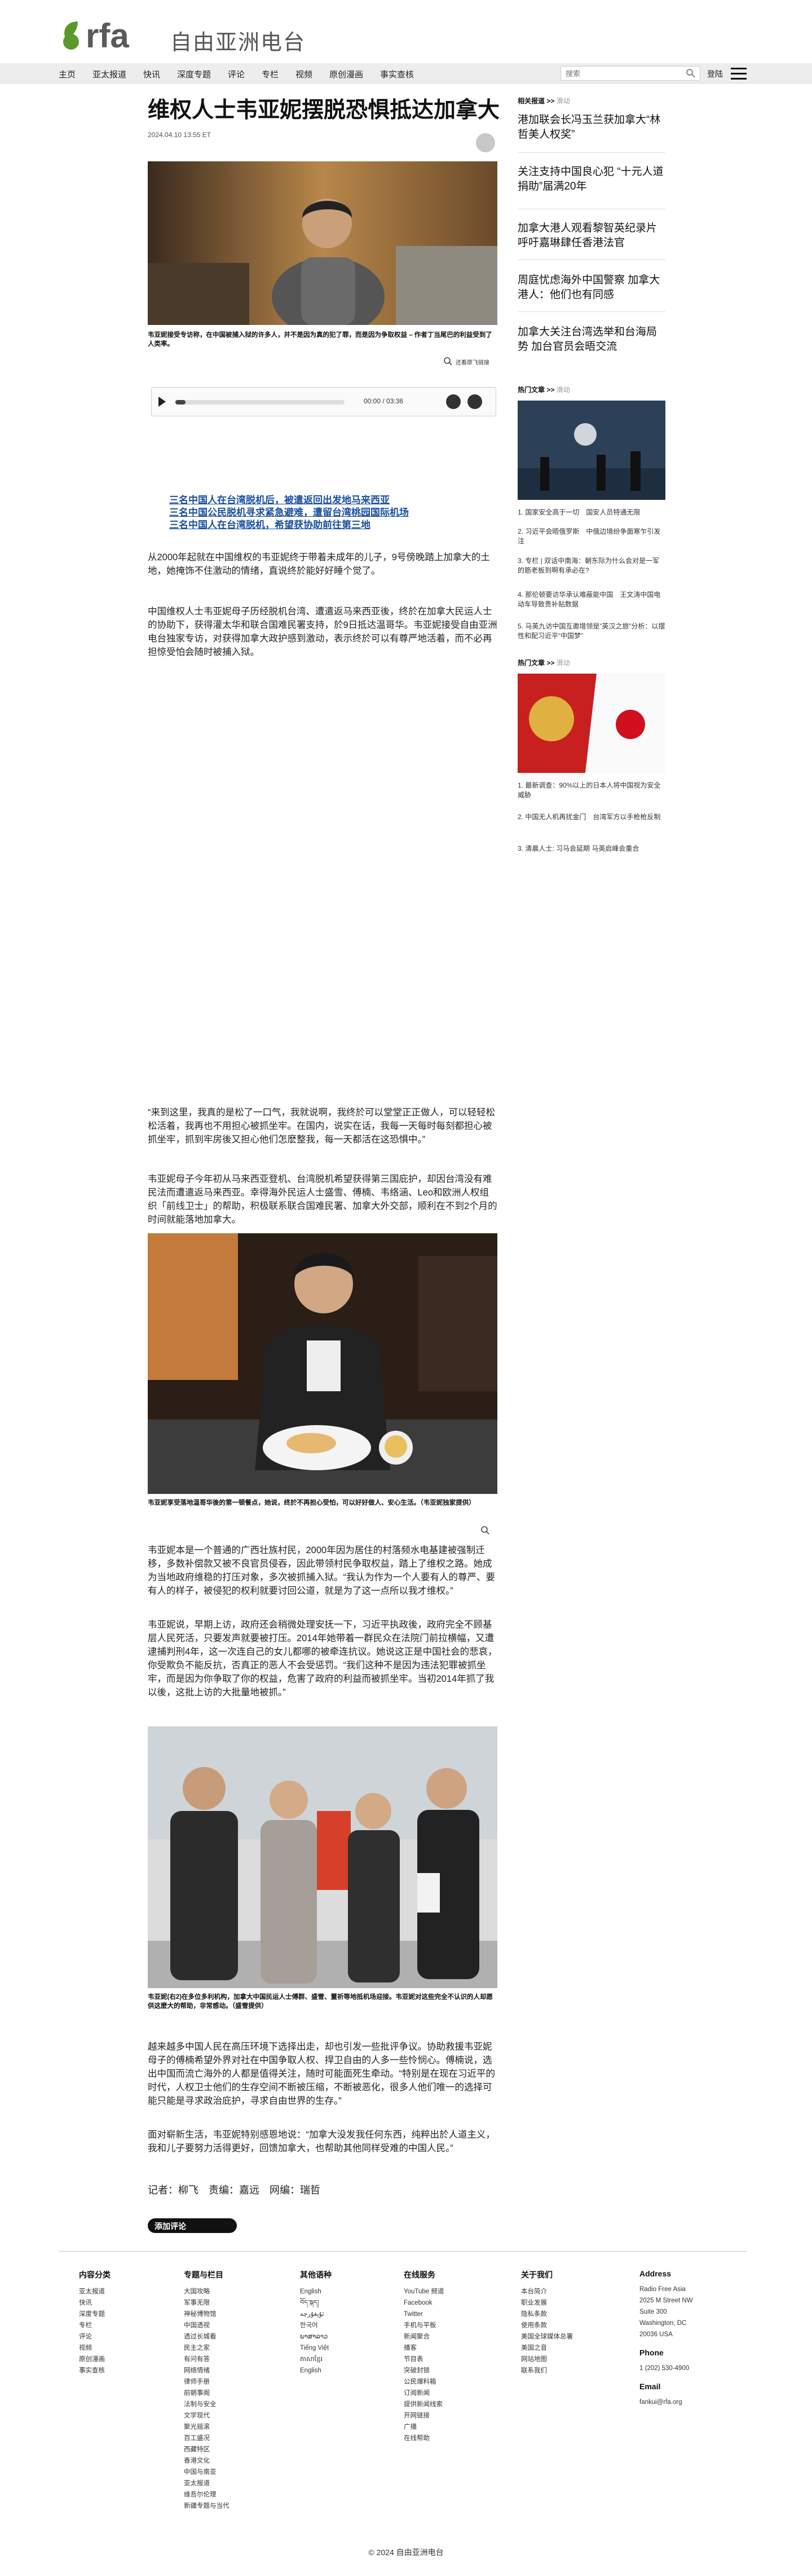 Image resolution: width=812 pixels, height=2576 pixels. What do you see at coordinates (446, 2325) in the screenshot?
I see `footer-link: 手机与平板` at bounding box center [446, 2325].